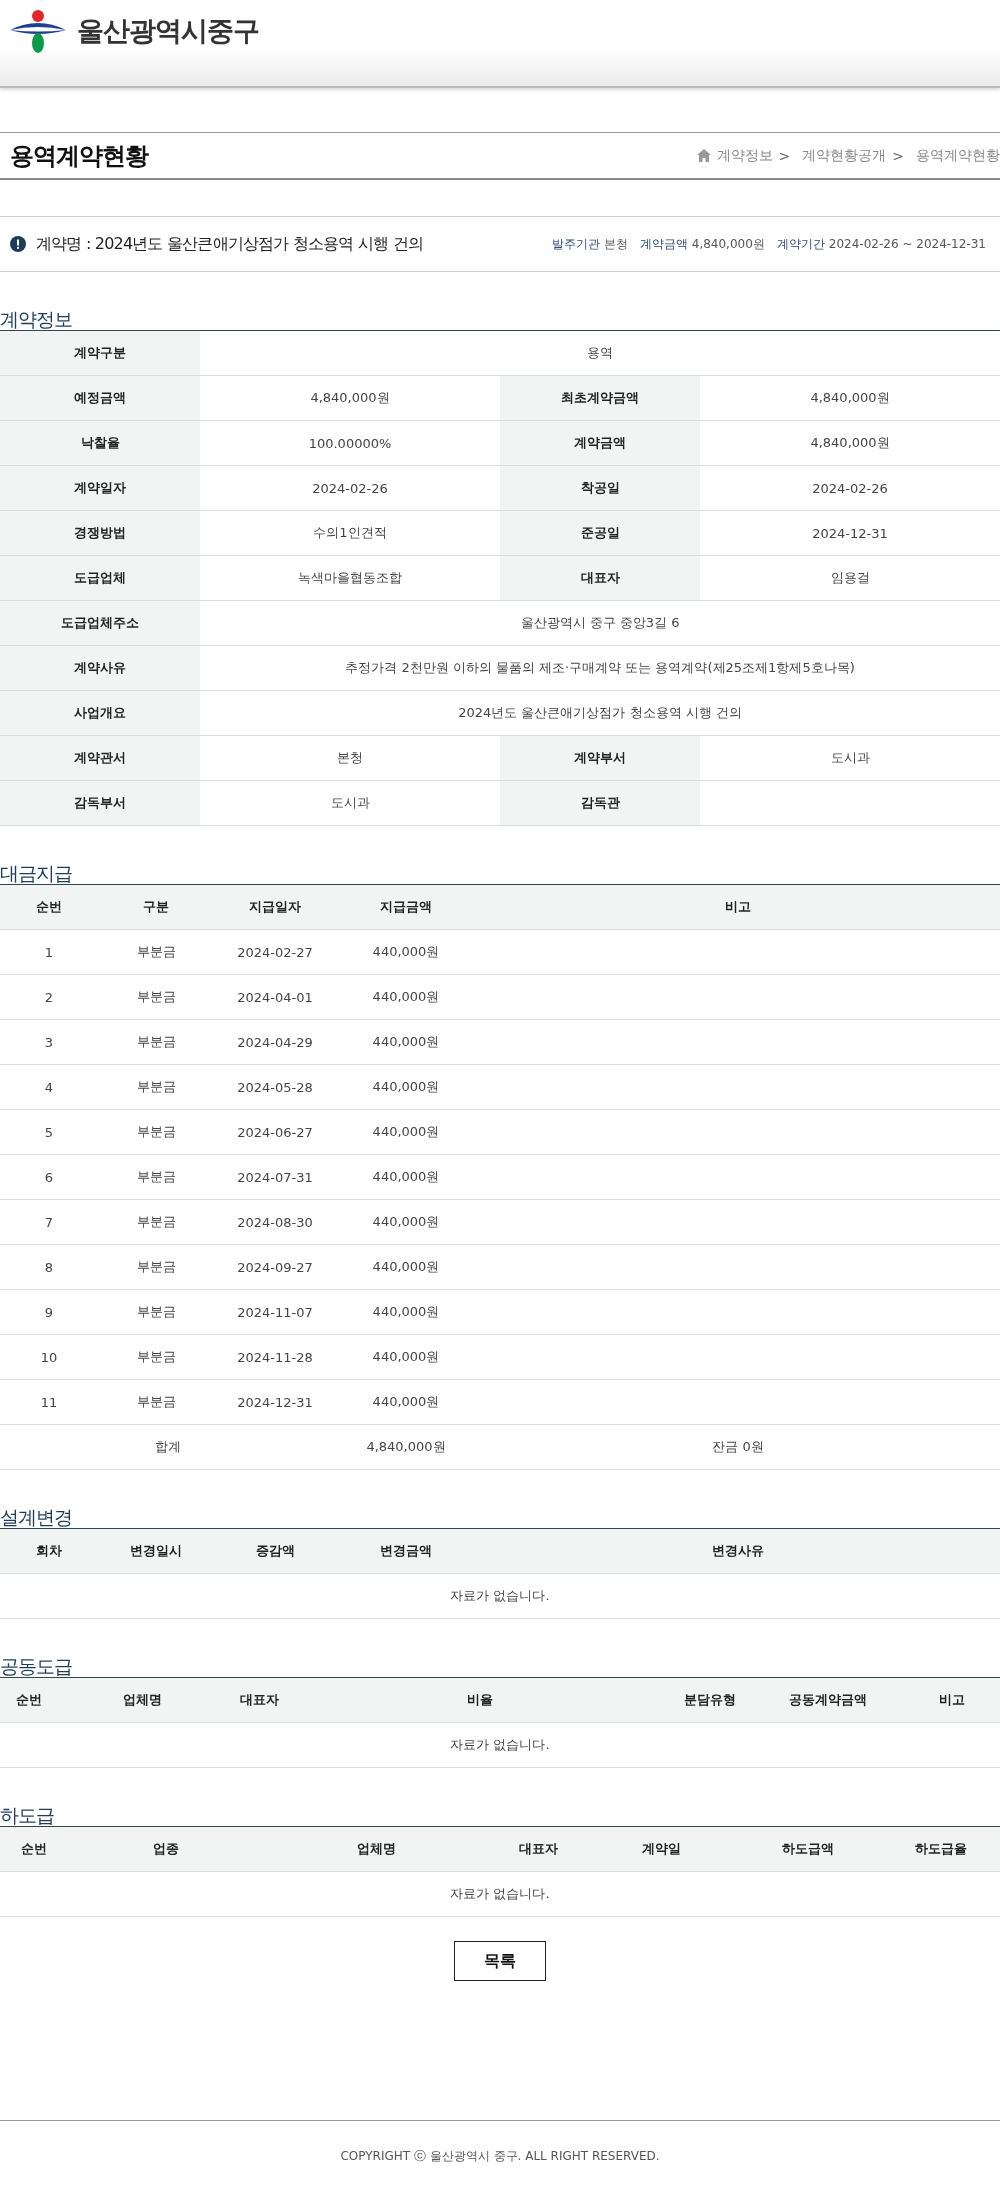 The height and width of the screenshot is (2200, 1000). What do you see at coordinates (600, 758) in the screenshot?
I see `field-label: 계약부서` at bounding box center [600, 758].